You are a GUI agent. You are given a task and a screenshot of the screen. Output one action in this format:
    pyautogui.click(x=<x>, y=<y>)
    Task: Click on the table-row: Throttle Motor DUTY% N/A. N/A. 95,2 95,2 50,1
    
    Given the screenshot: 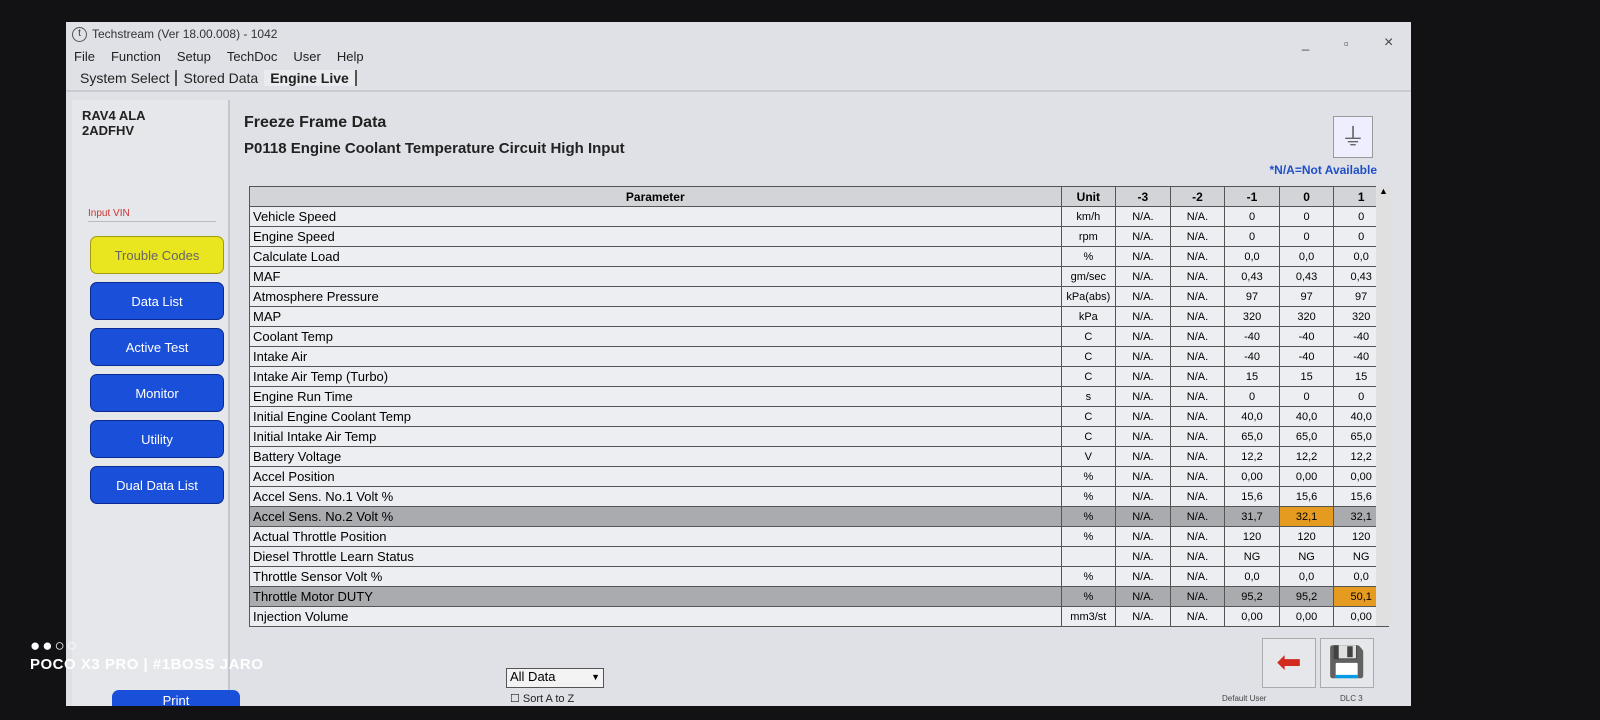 What is the action you would take?
    pyautogui.click(x=819, y=596)
    